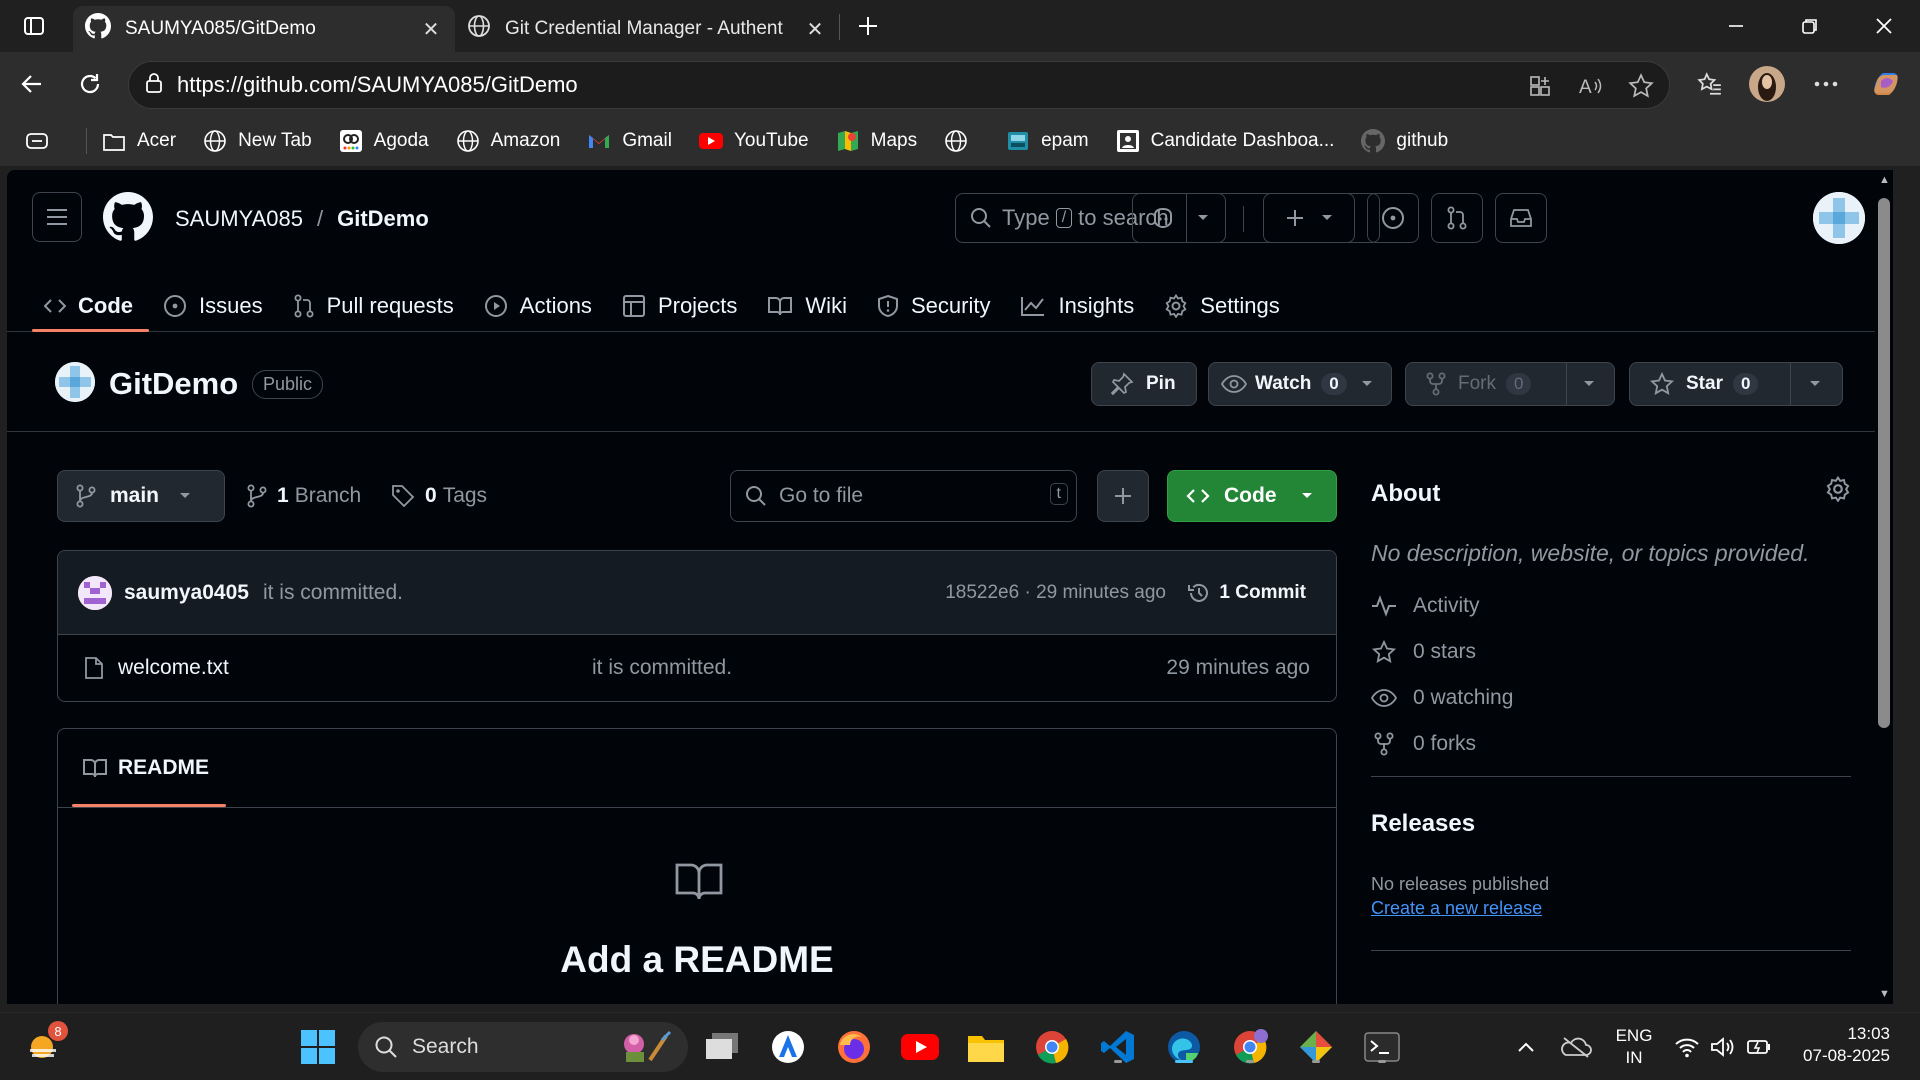 This screenshot has height=1080, width=1920. What do you see at coordinates (1815, 384) in the screenshot?
I see `star-dropdown` at bounding box center [1815, 384].